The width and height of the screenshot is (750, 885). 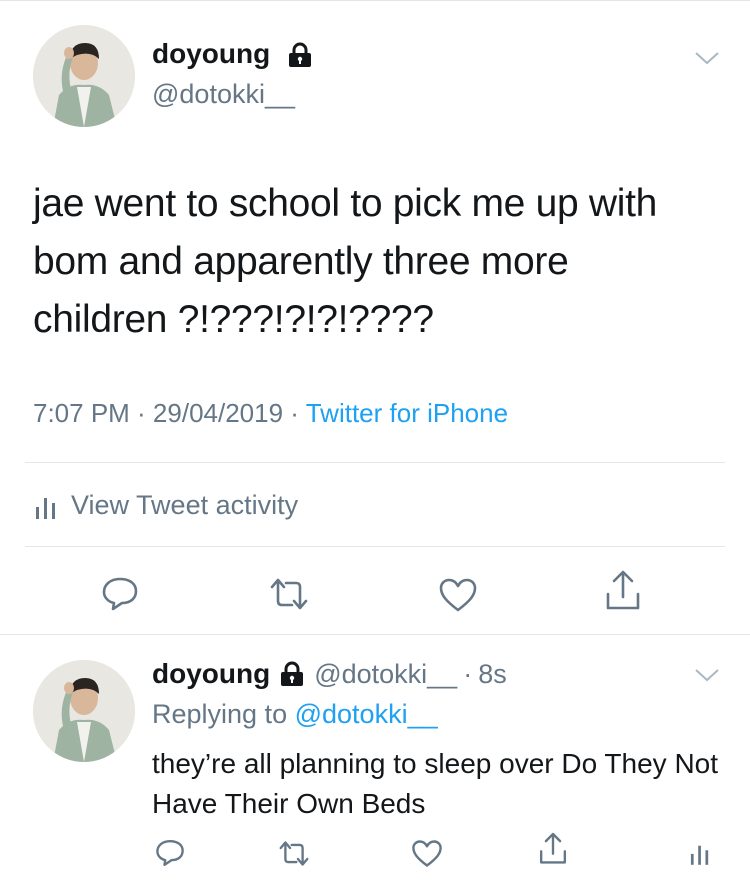 What do you see at coordinates (211, 674) in the screenshot?
I see `reply-display-name: doyoung` at bounding box center [211, 674].